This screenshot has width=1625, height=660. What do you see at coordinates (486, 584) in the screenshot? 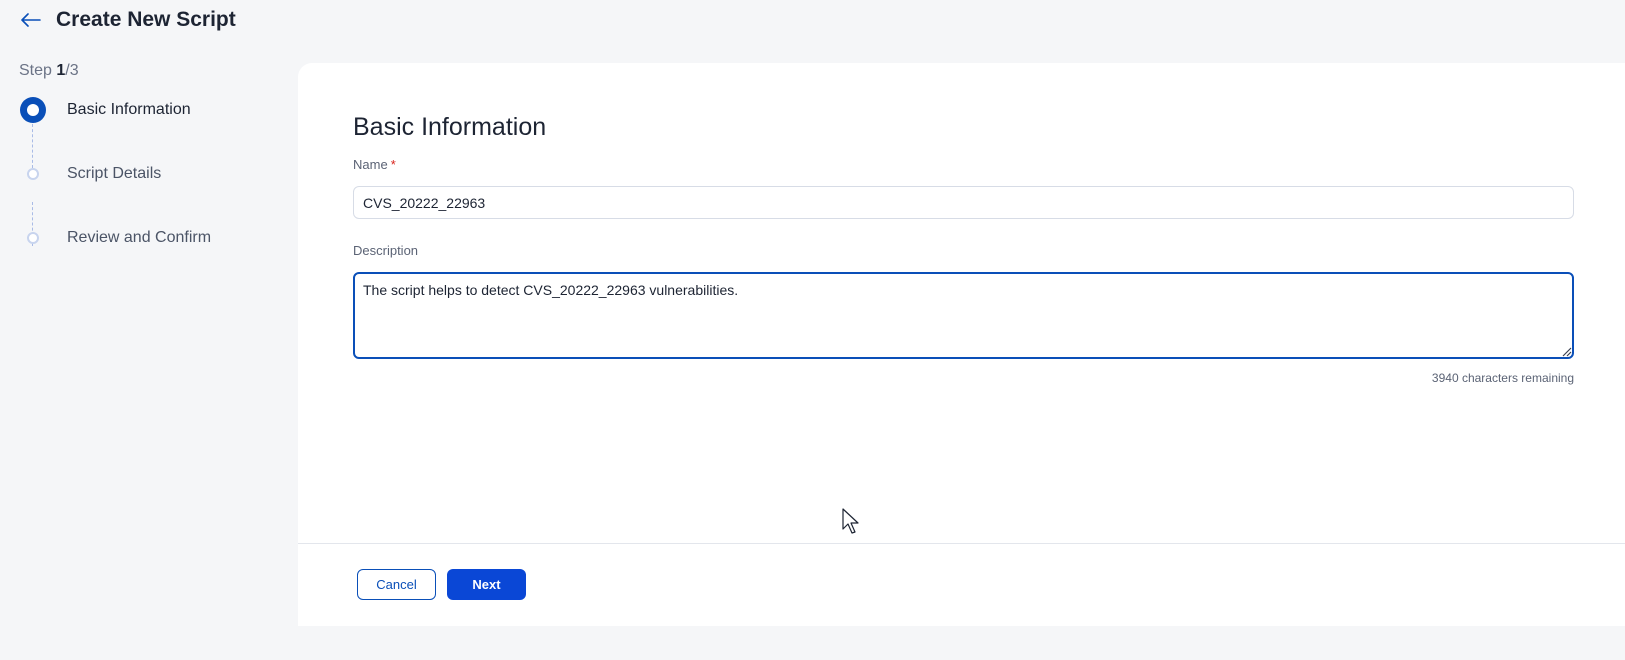
I see `next-button: Next` at bounding box center [486, 584].